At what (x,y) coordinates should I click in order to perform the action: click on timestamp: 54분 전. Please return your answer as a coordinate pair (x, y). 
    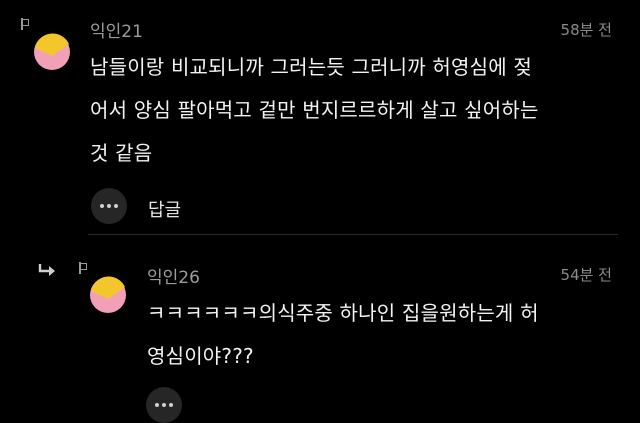
    Looking at the image, I should click on (586, 275).